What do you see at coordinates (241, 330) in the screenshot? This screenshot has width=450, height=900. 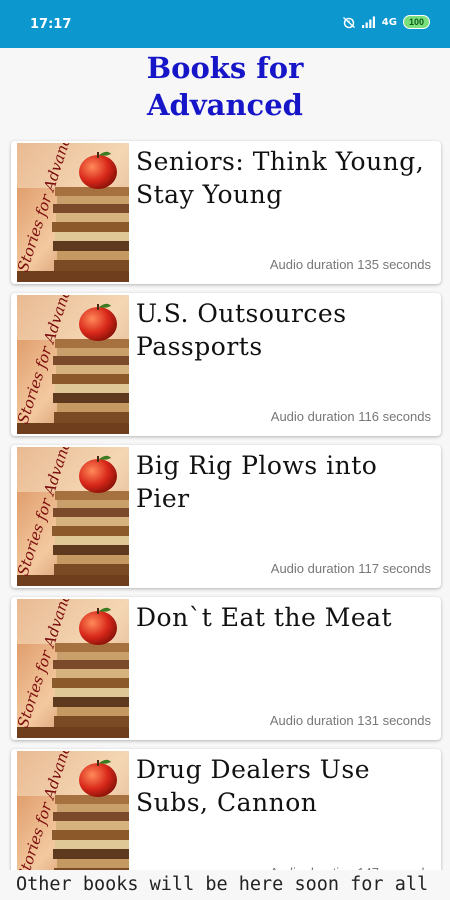 I see `book-title: U.S. Outsources Passports` at bounding box center [241, 330].